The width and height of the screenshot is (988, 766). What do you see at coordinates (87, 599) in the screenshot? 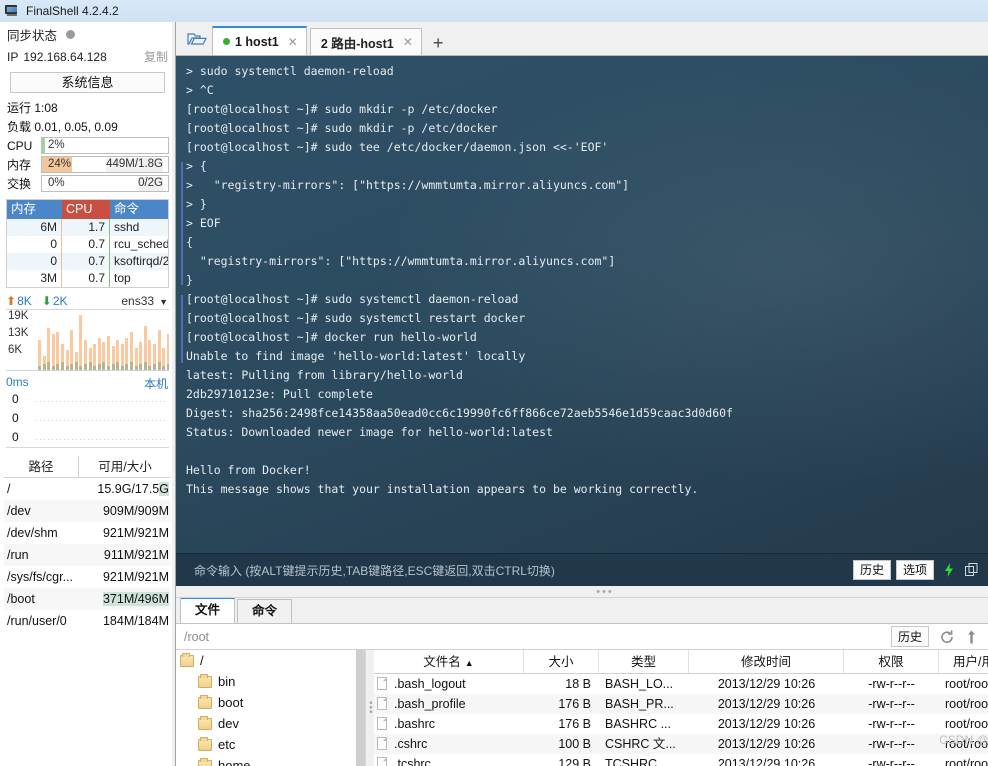
I see `disk-row: /boot 371M/496M` at bounding box center [87, 599].